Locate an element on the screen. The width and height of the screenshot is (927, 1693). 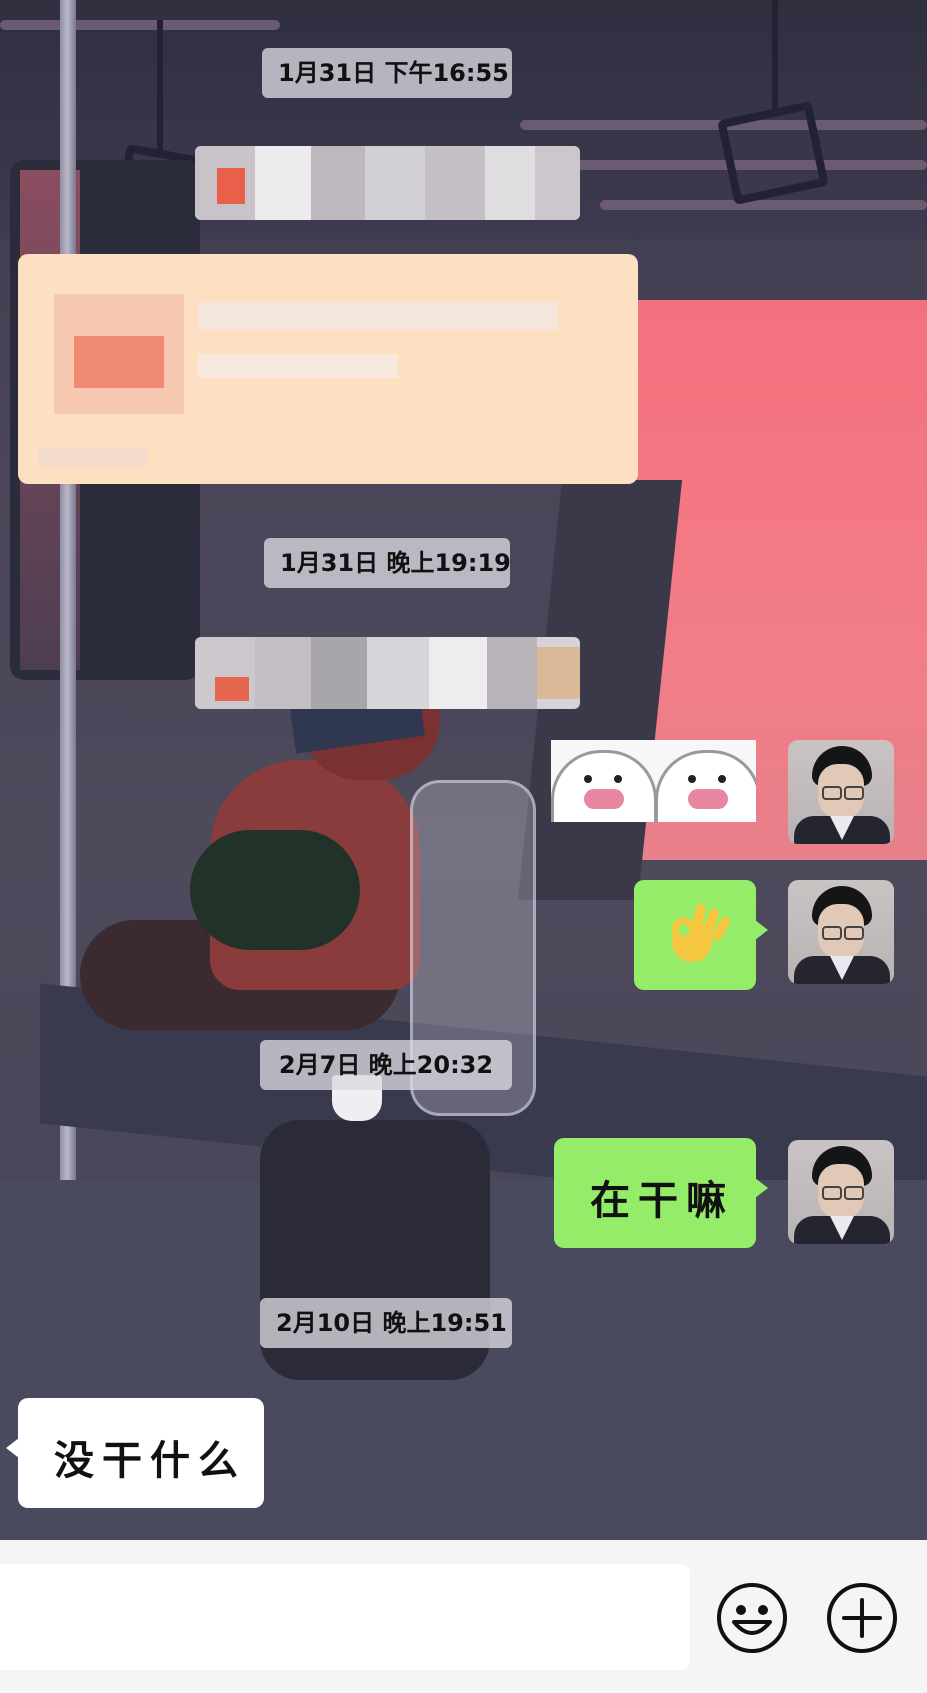
input-bar is located at coordinates (463, 1616).